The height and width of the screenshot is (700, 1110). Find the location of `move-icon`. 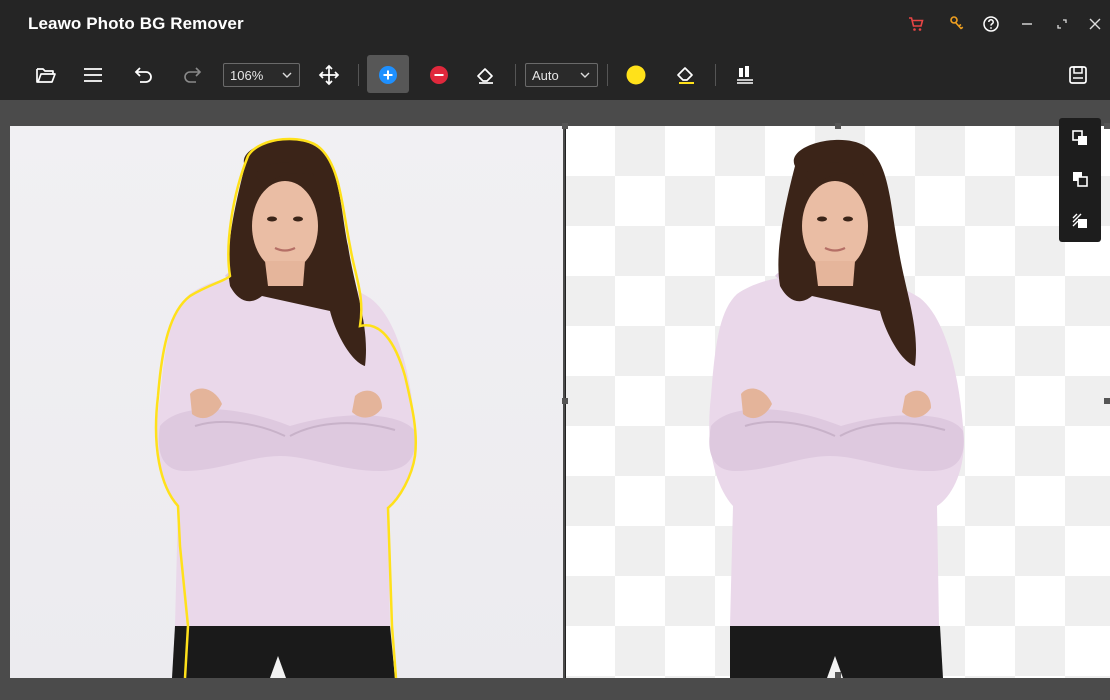

move-icon is located at coordinates (329, 75).